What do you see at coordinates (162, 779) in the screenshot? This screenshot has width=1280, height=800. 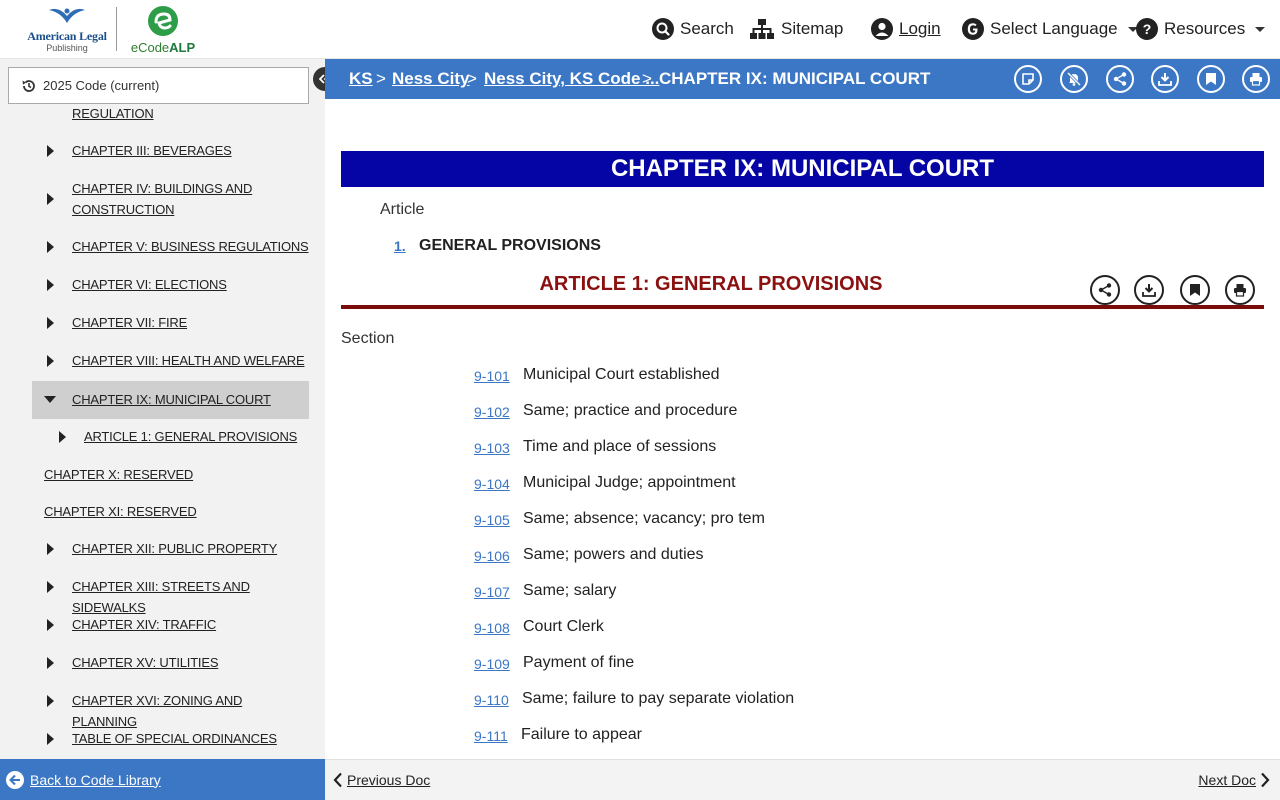 I see `back-to-library-link: Back to Code Library` at bounding box center [162, 779].